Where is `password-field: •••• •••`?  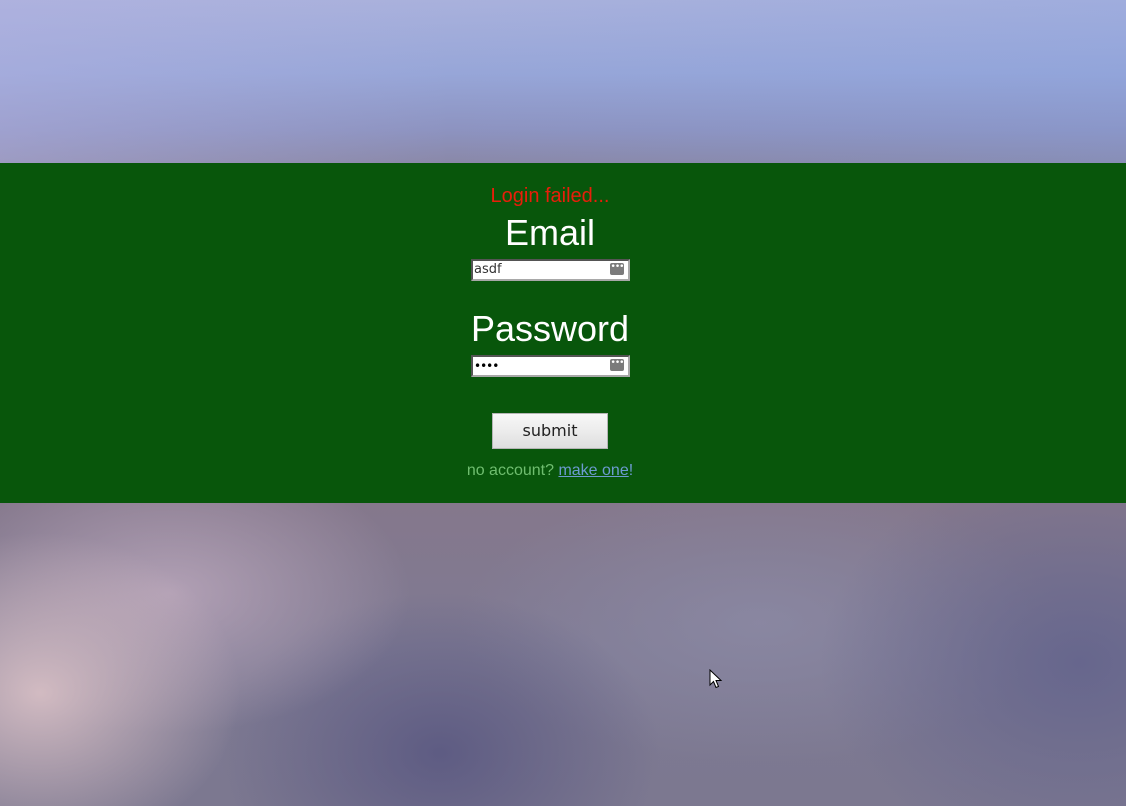
password-field: •••• ••• is located at coordinates (550, 366).